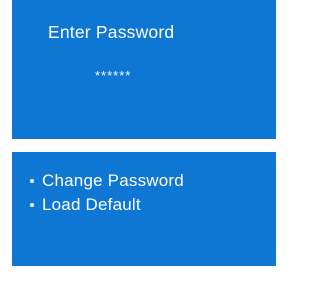  What do you see at coordinates (91, 204) in the screenshot?
I see `menu-item-label: Load Default` at bounding box center [91, 204].